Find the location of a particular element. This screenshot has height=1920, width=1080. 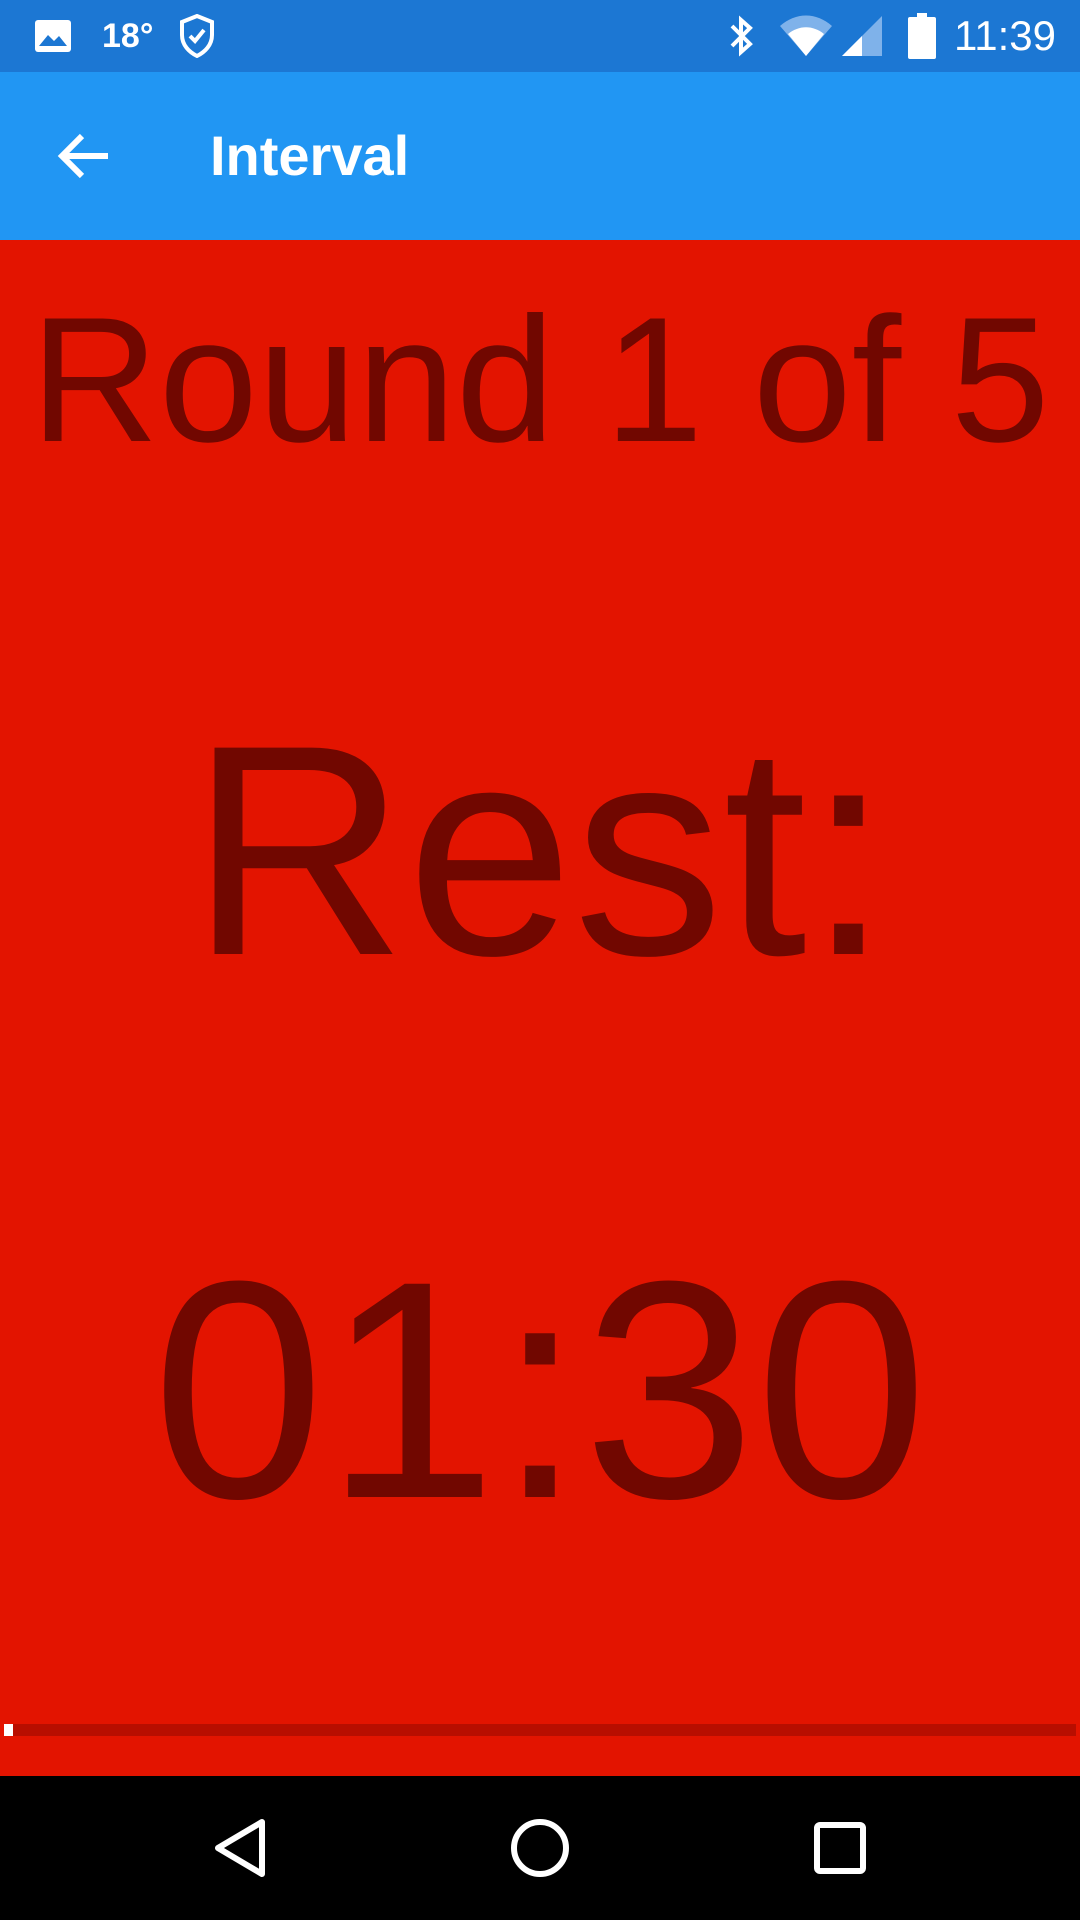

app-bar: Interval is located at coordinates (540, 156).